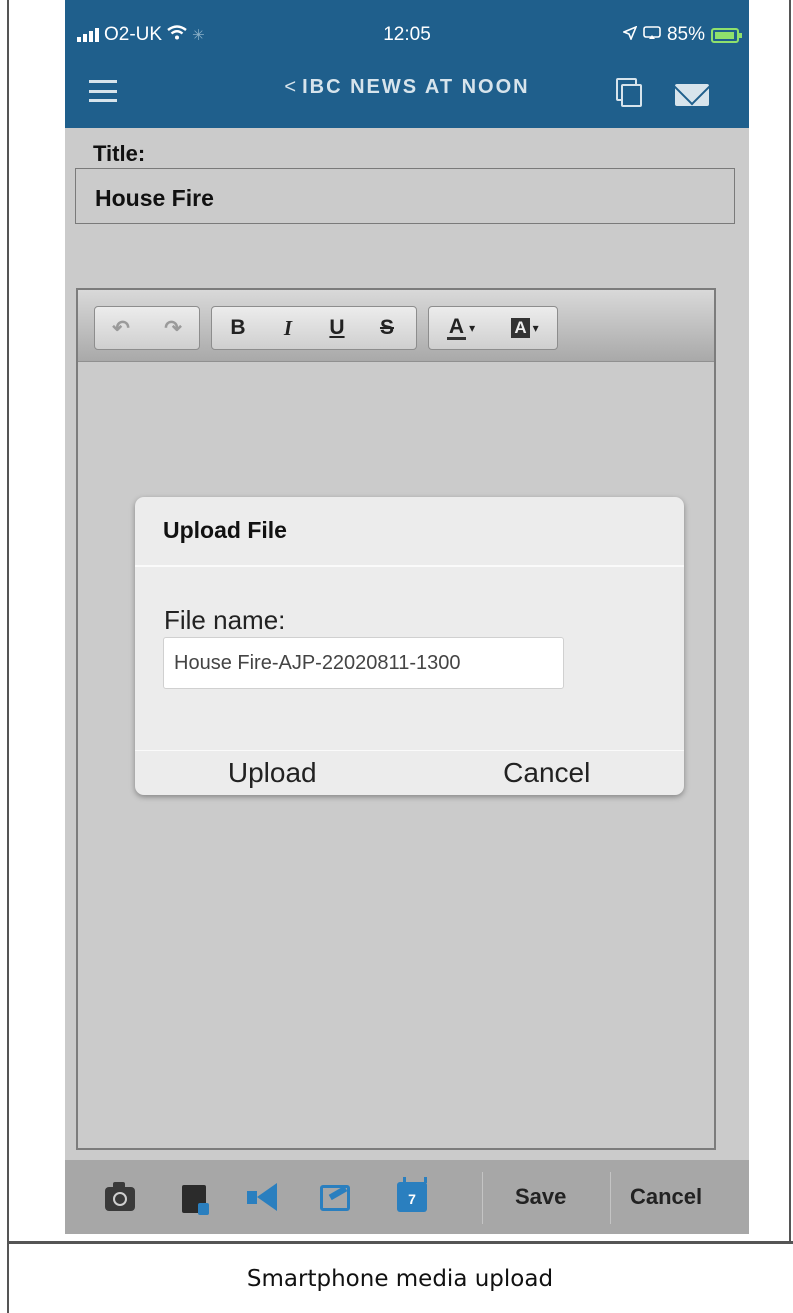 The width and height of the screenshot is (793, 1313). I want to click on document-icon, so click(195, 1200).